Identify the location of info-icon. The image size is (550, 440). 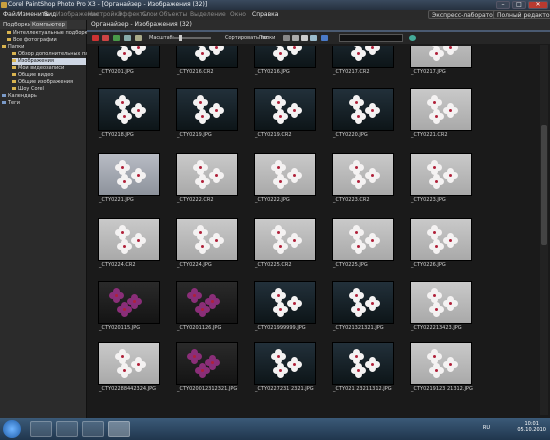
(324, 38).